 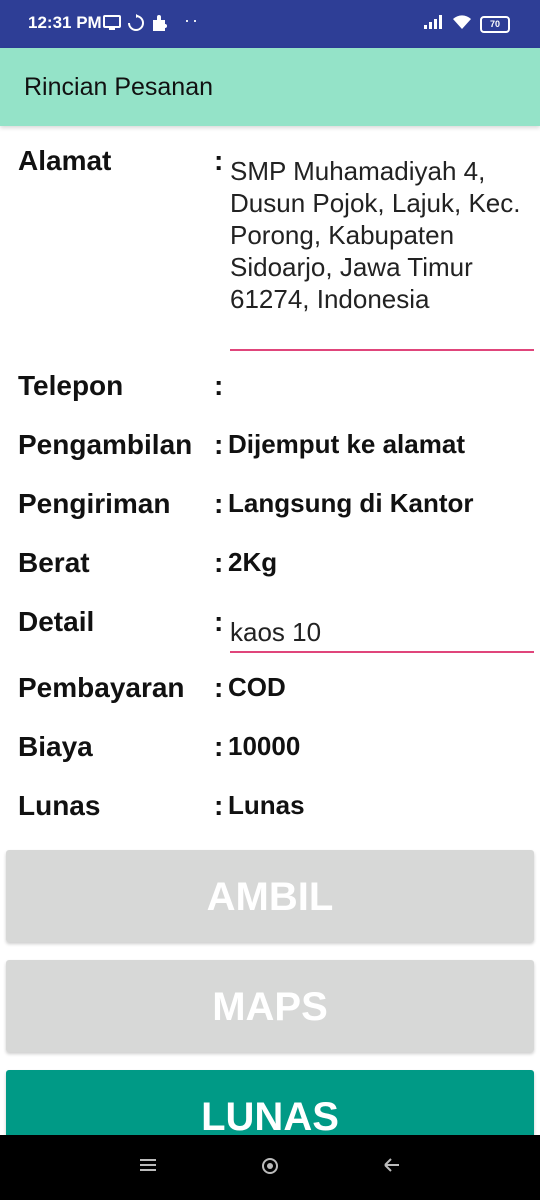 I want to click on row-telepon: Telepon :, so click(x=278, y=390).